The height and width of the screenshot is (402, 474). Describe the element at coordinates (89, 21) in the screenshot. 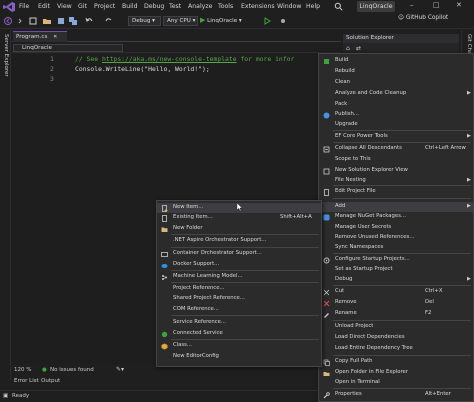

I see `undo-icon` at that location.